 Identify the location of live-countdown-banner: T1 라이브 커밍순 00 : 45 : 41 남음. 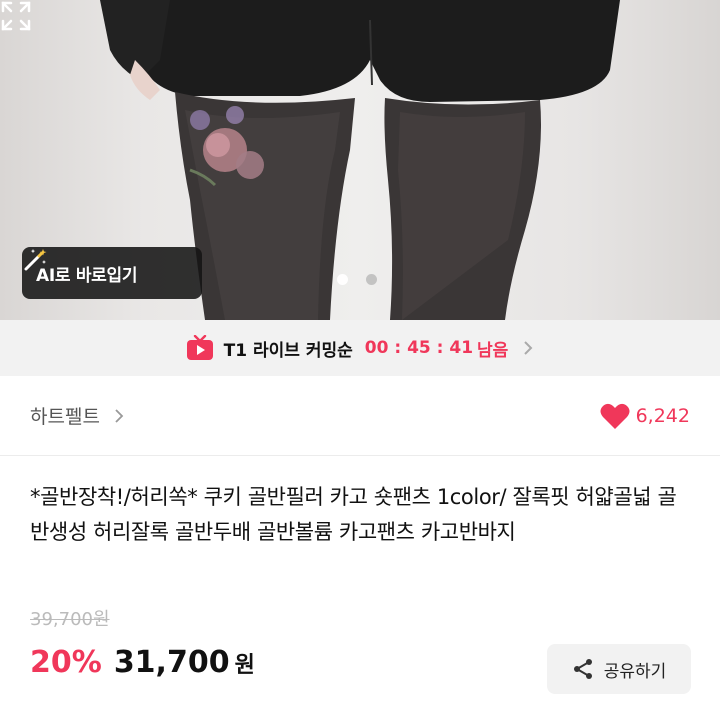
(360, 348).